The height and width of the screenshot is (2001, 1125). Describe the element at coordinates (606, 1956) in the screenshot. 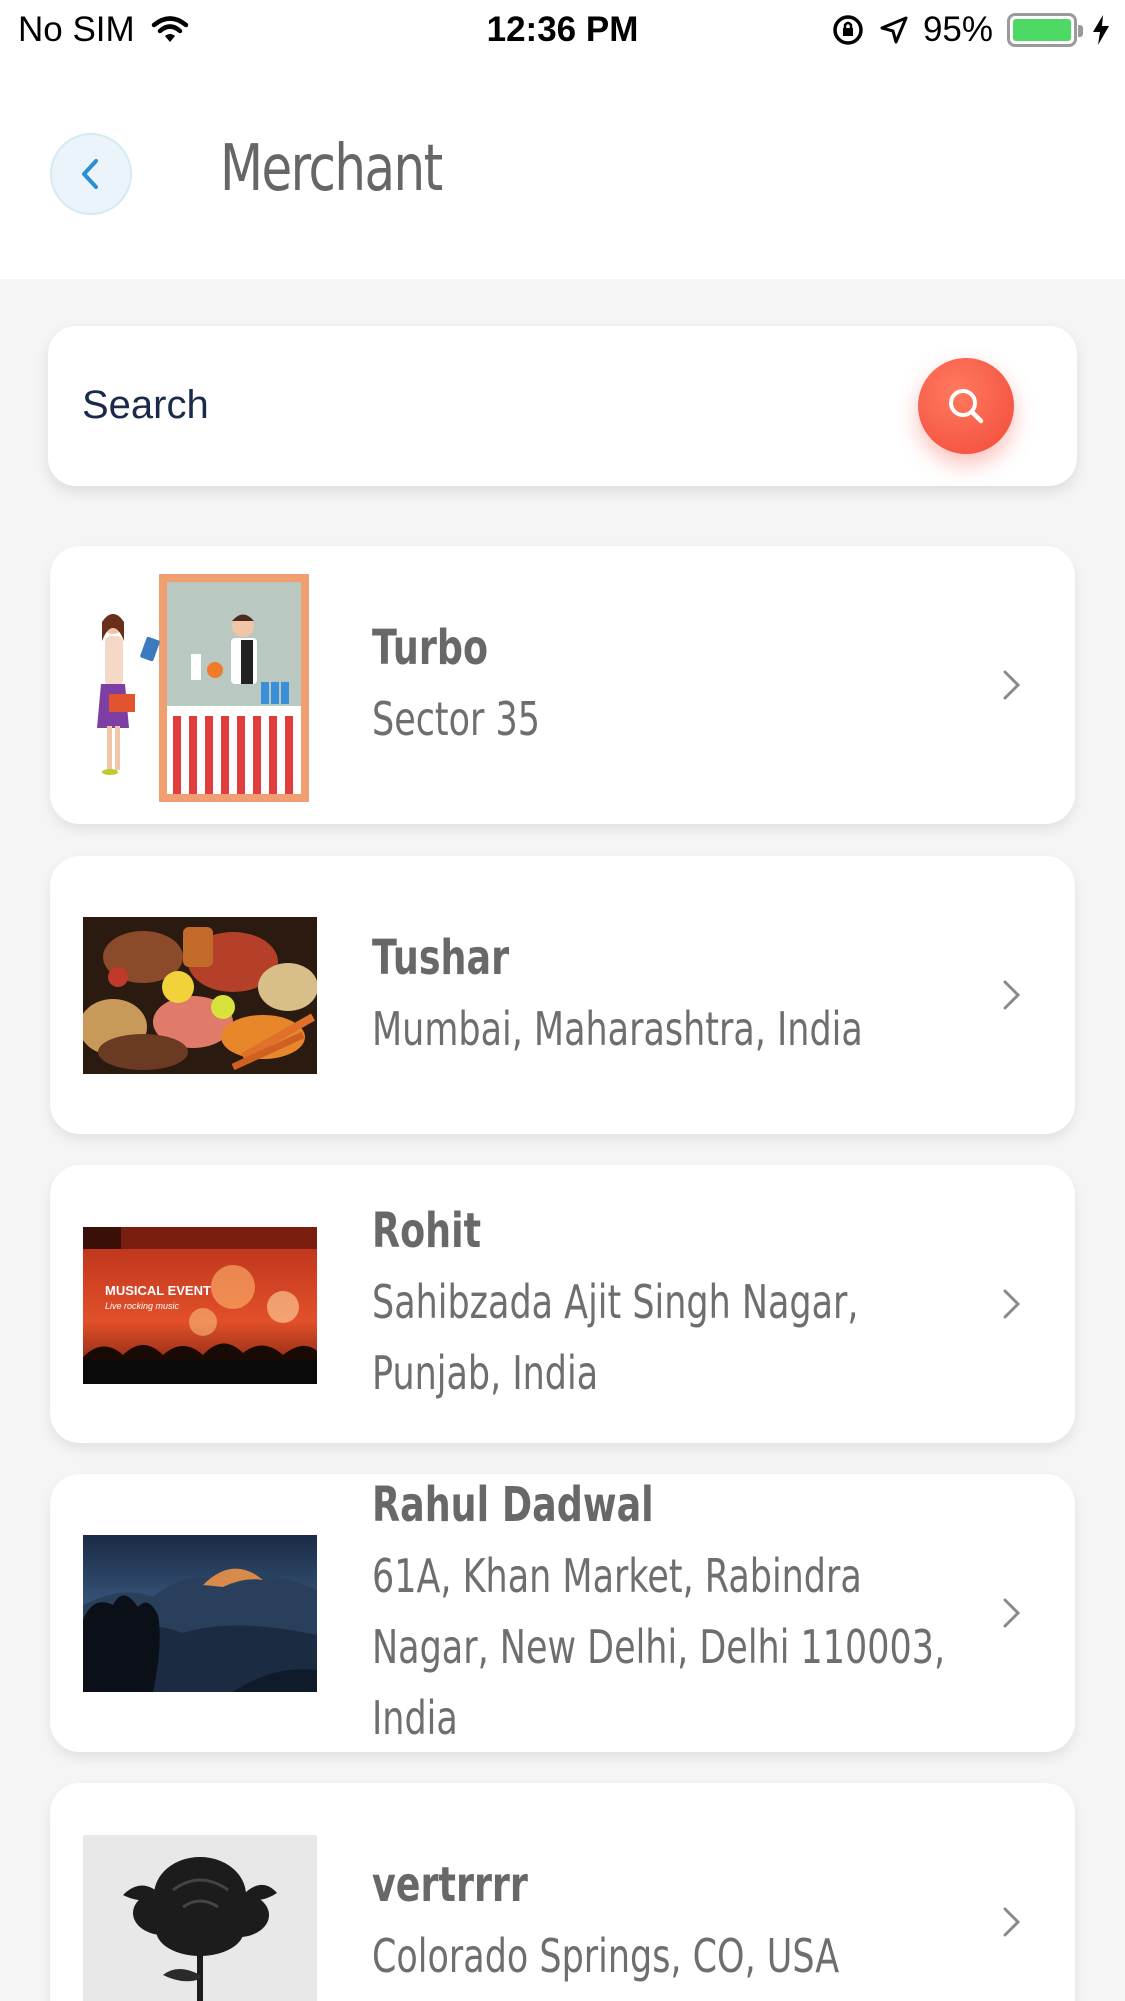

I see `merchant-address: Colorado Springs, CO, USA` at that location.